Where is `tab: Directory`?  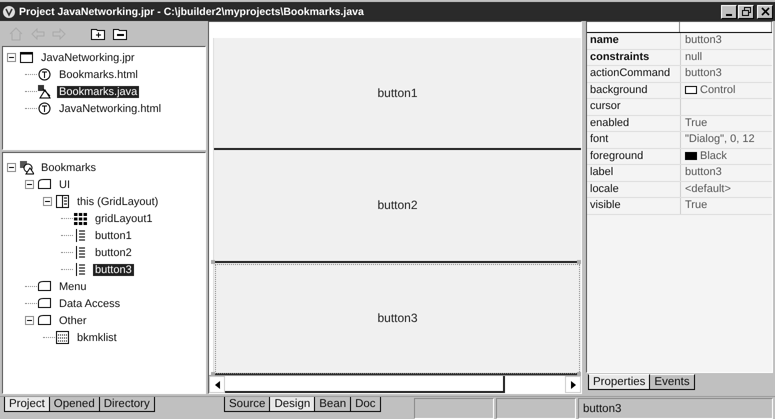
tab: Directory is located at coordinates (126, 404).